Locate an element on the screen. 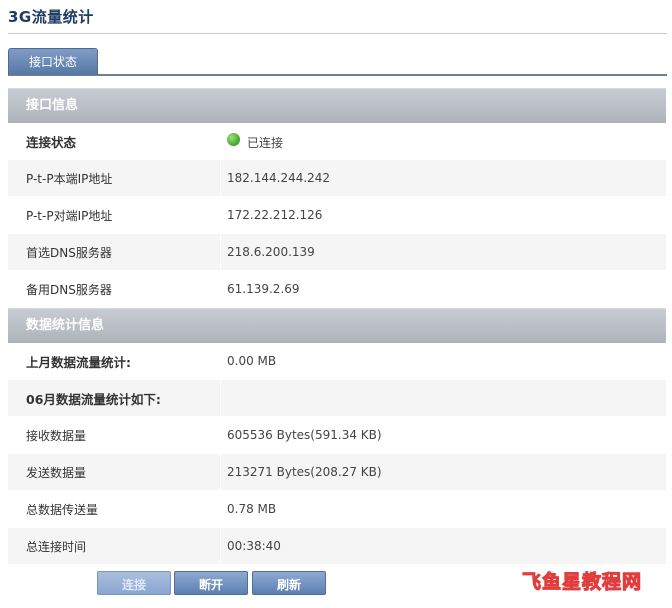 The image size is (672, 608). row-label: P-t-P本端IP地址 is located at coordinates (69, 178).